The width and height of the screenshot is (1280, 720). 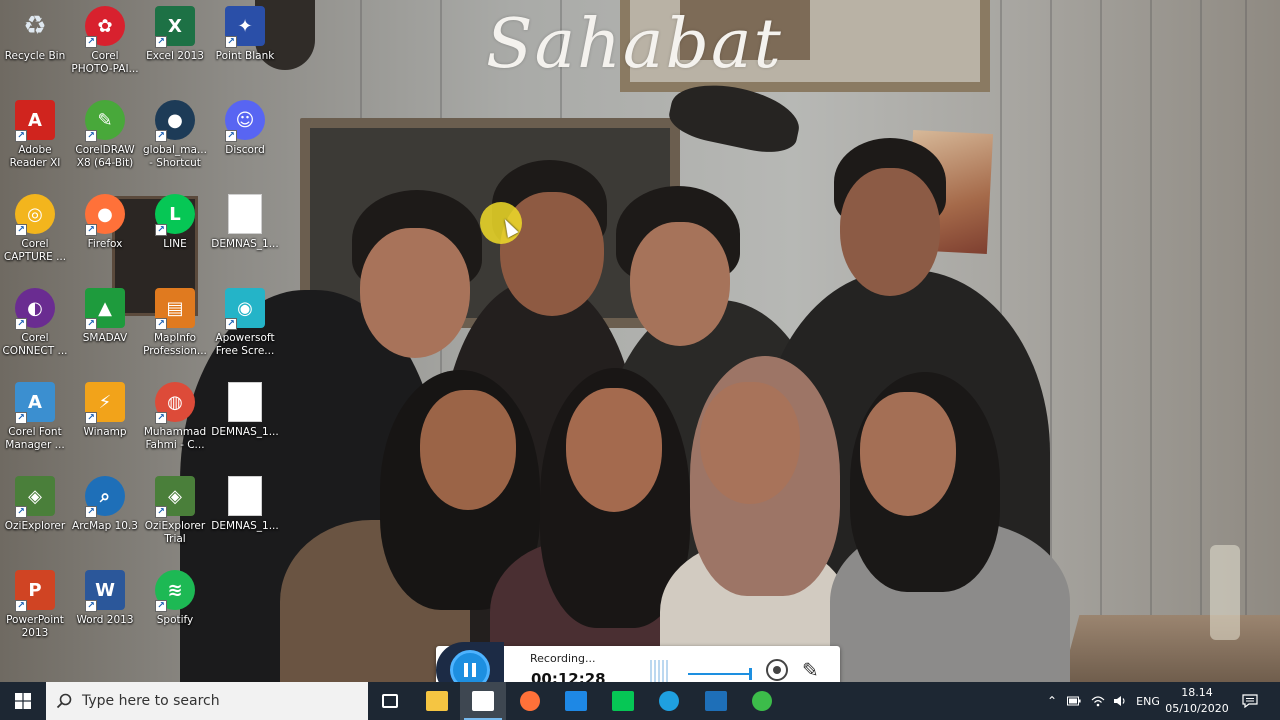 What do you see at coordinates (1250, 701) in the screenshot?
I see `action-center-icon` at bounding box center [1250, 701].